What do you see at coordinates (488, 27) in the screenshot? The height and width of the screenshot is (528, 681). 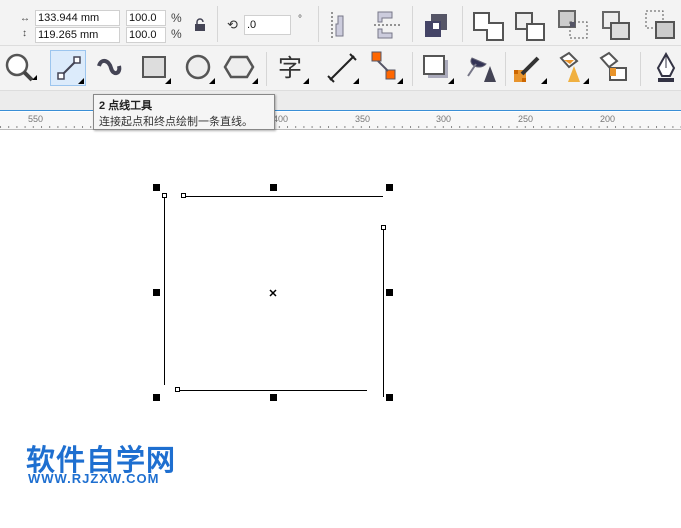 I see `weld-icon` at bounding box center [488, 27].